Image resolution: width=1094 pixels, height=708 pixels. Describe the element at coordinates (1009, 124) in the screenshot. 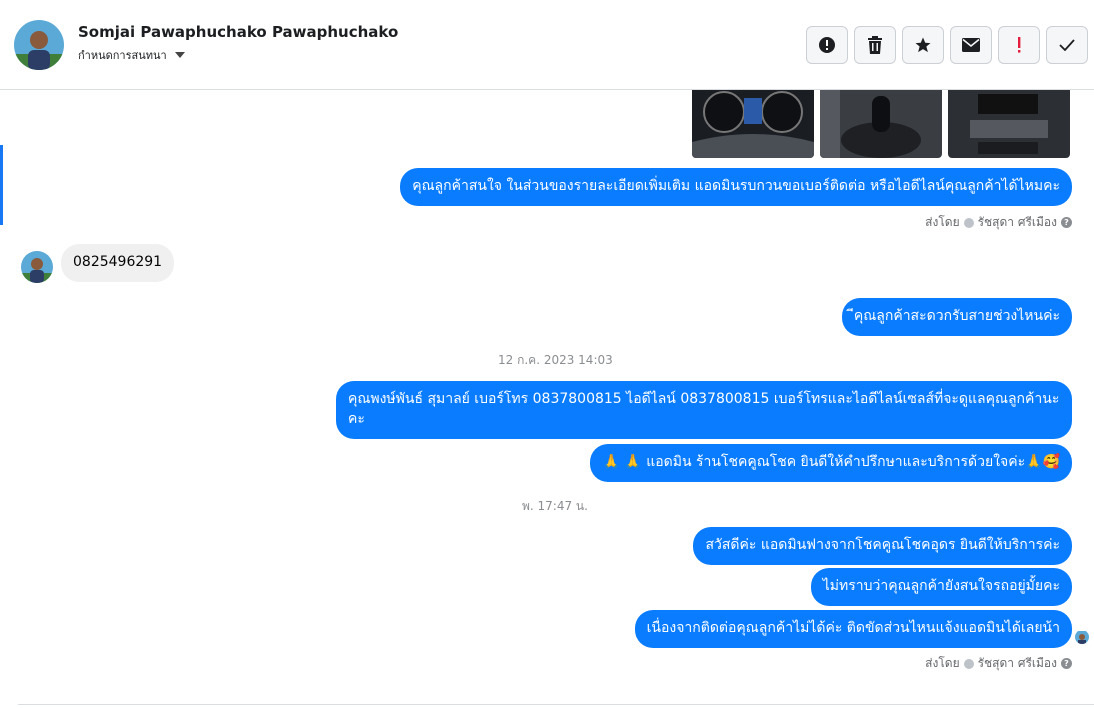

I see `car-console-image` at that location.